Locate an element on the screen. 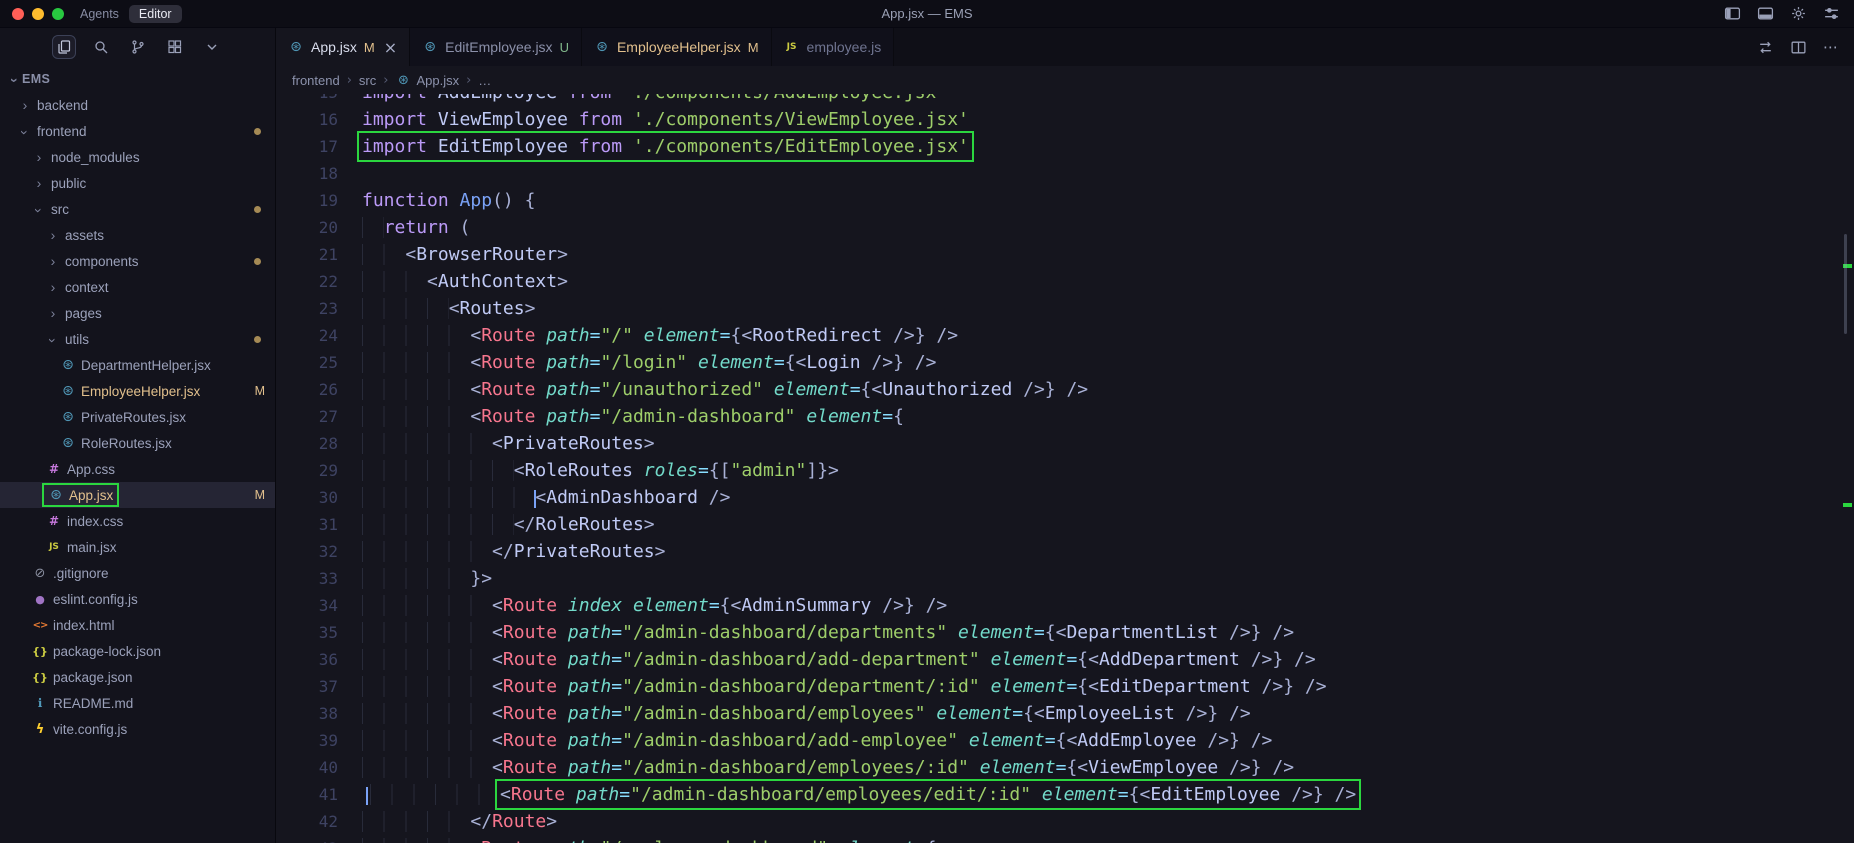  line-number: 31 is located at coordinates (319, 524).